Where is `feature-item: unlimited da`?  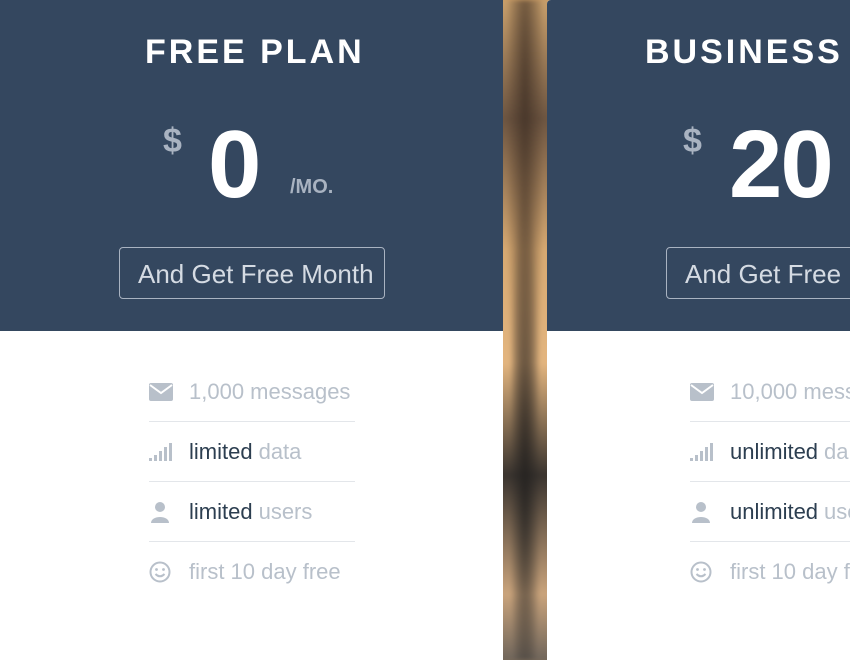 feature-item: unlimited da is located at coordinates (770, 452).